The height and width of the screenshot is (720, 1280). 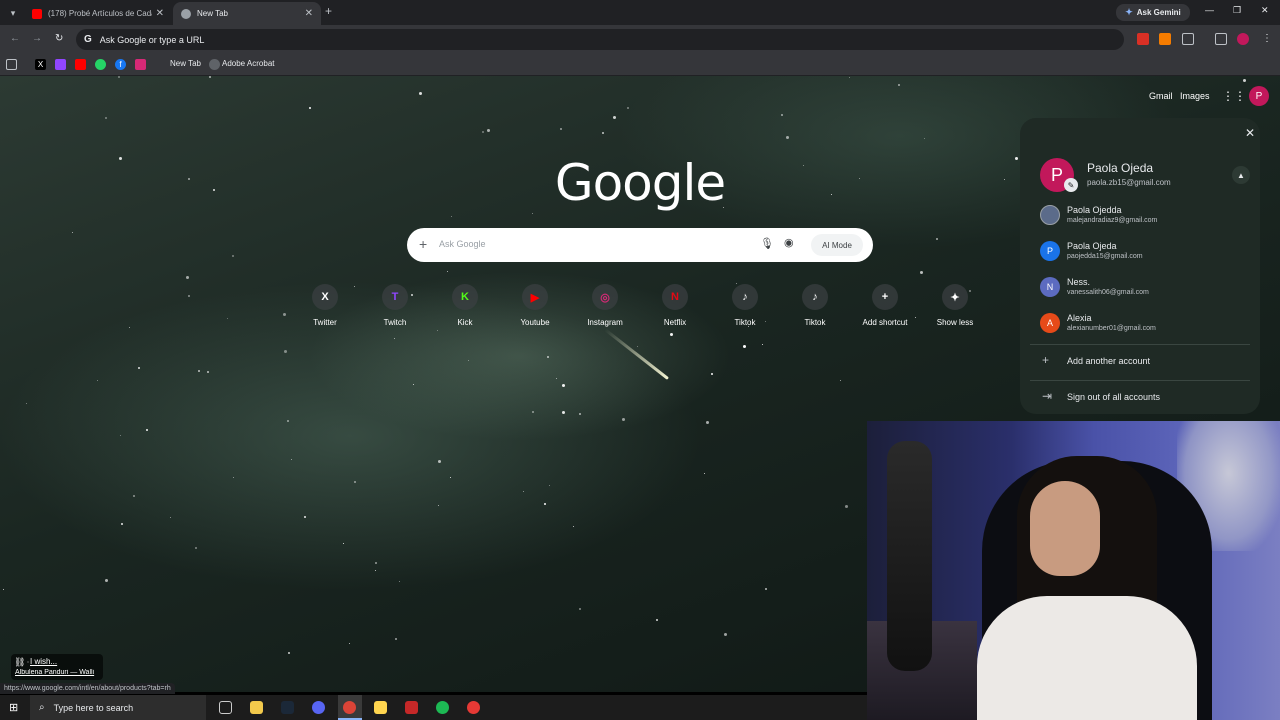 I want to click on account-email: vanessalith06@gmail.com, so click(x=1108, y=292).